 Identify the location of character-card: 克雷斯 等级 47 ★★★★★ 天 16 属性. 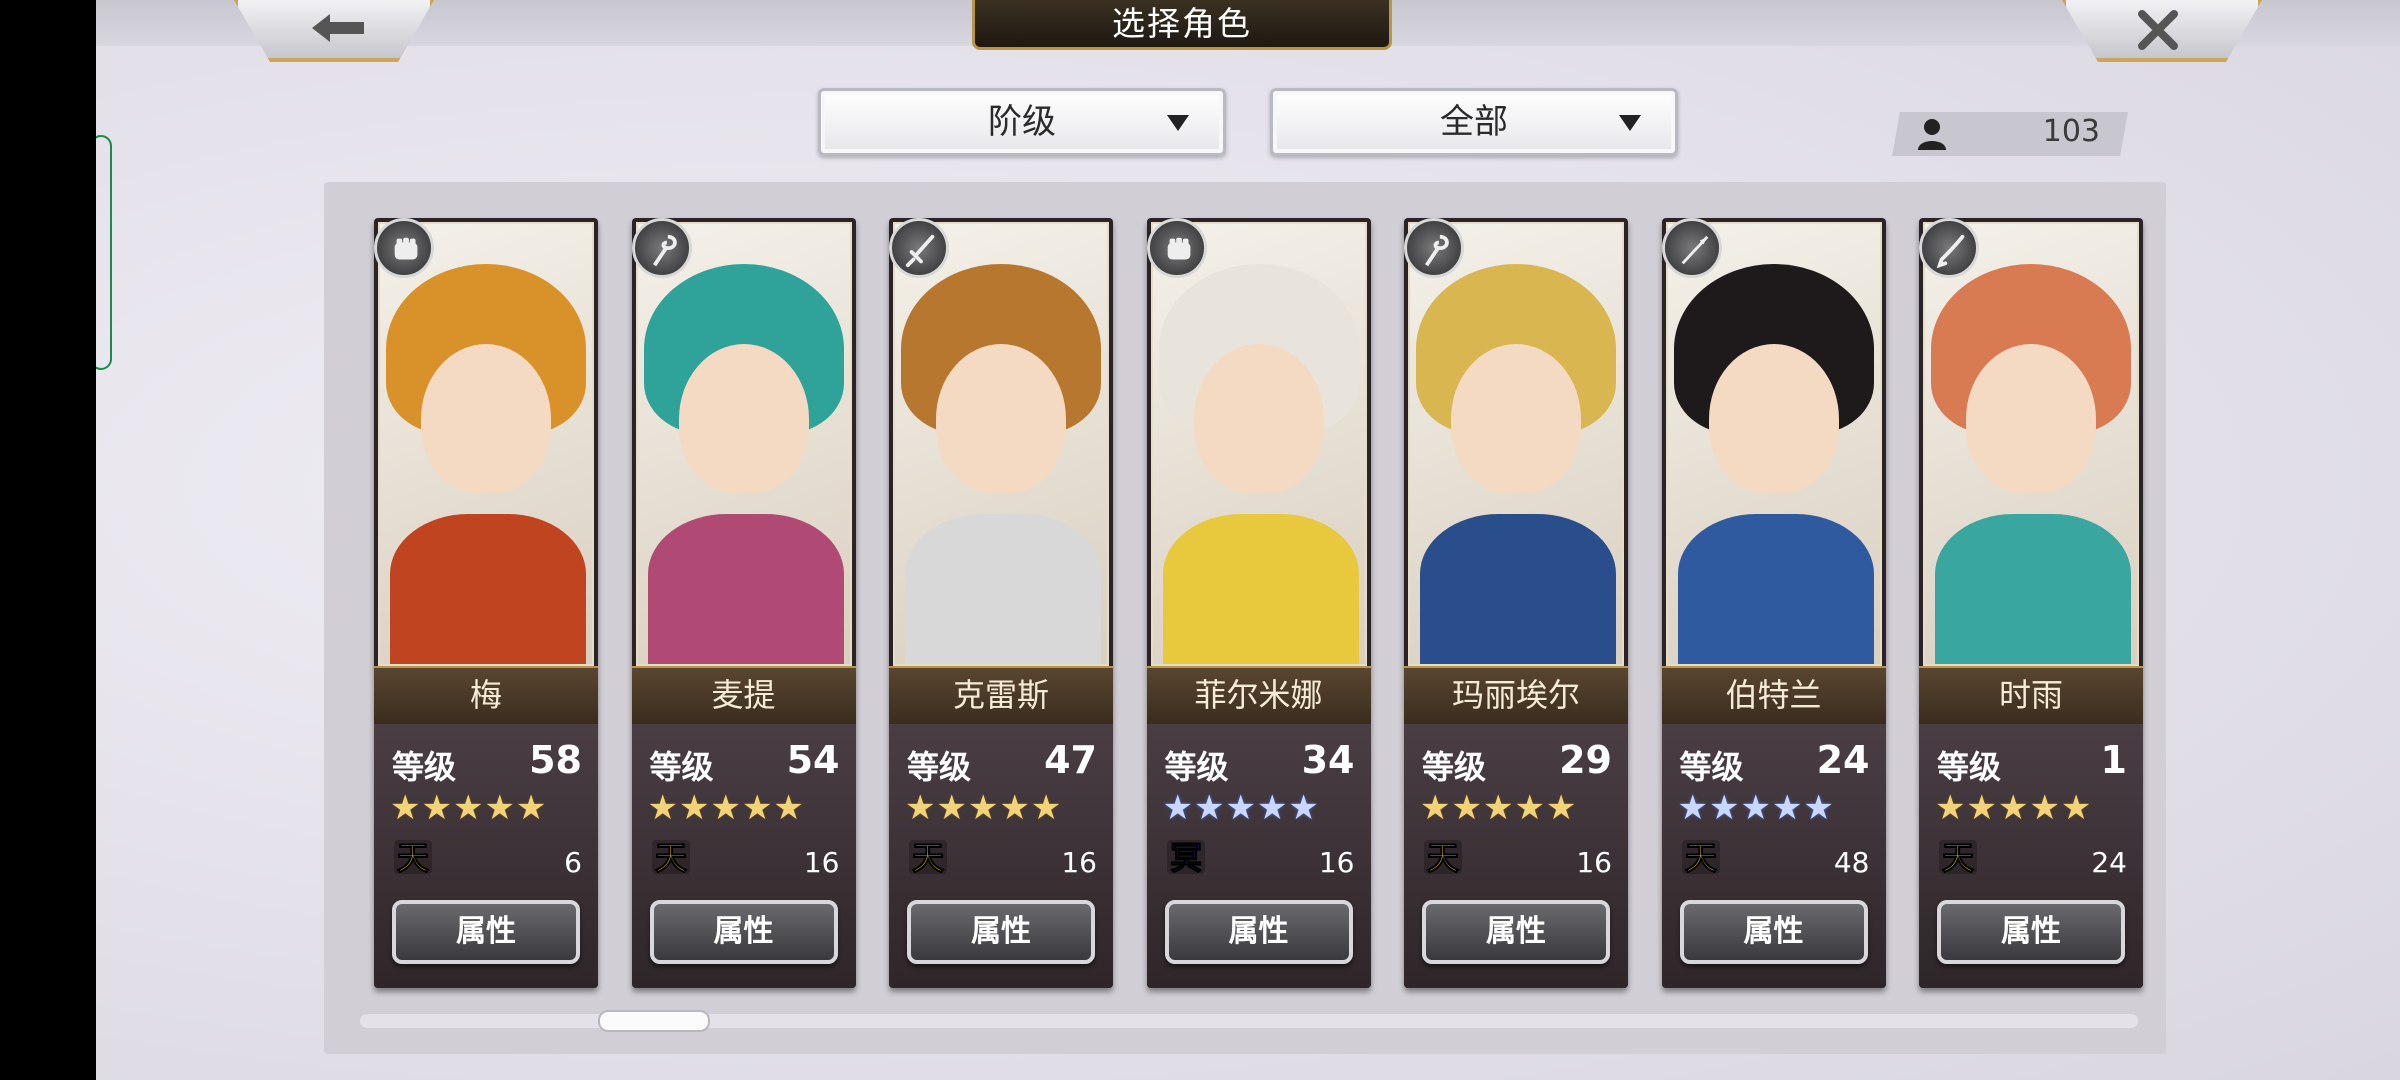
(1001, 603).